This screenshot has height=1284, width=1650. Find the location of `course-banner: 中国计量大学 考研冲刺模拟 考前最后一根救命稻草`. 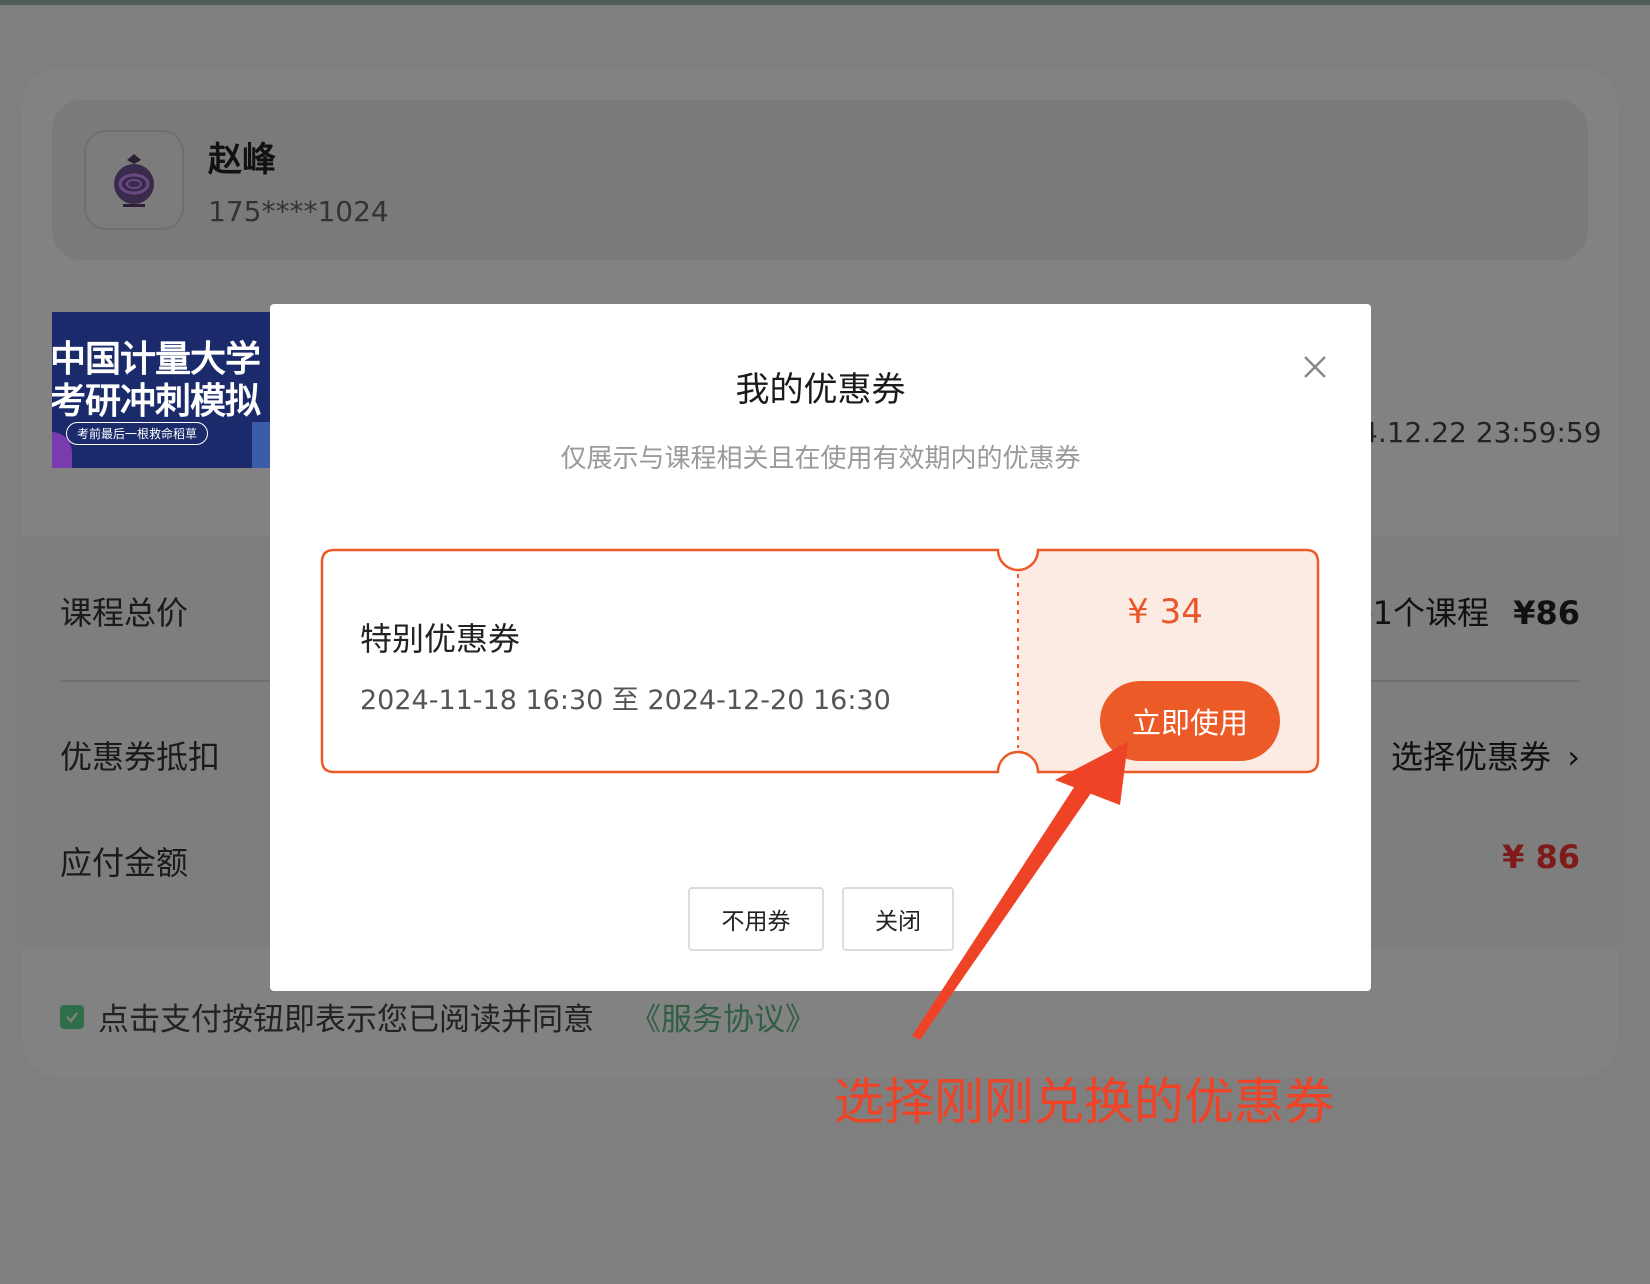

course-banner: 中国计量大学 考研冲刺模拟 考前最后一根救命稻草 is located at coordinates (162, 390).